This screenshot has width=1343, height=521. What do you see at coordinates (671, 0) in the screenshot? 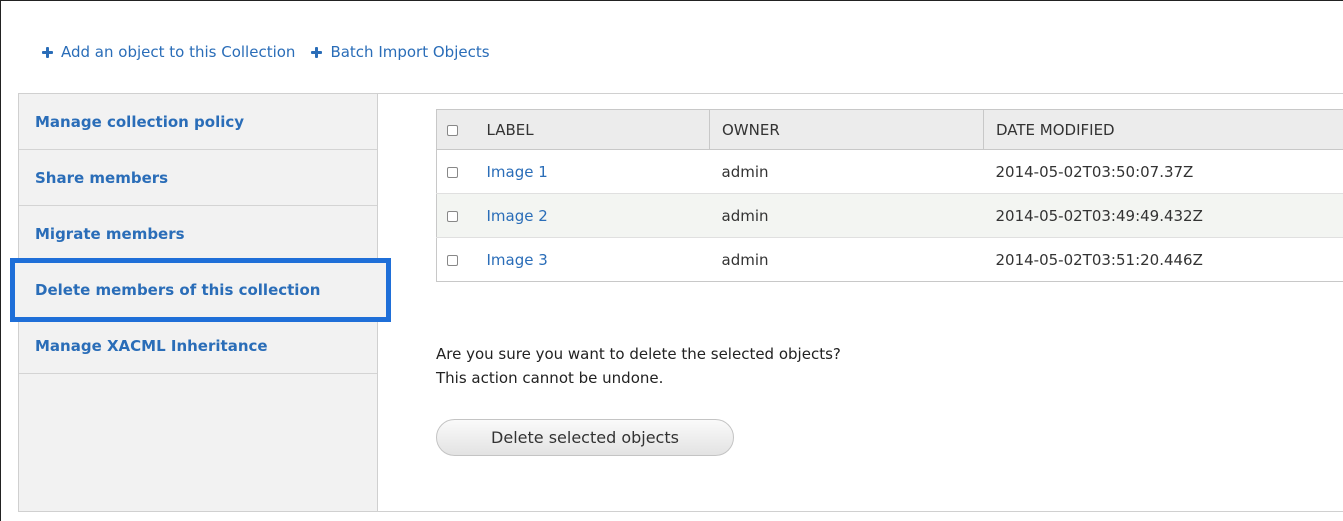
I see `frame-top-border` at bounding box center [671, 0].